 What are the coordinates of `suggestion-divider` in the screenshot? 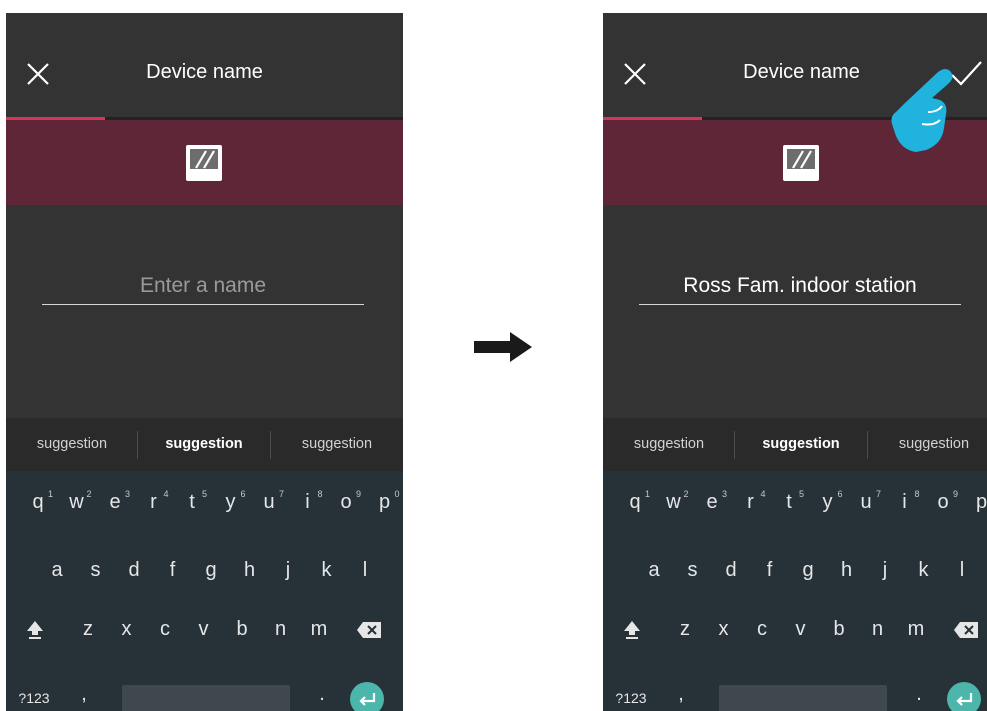 It's located at (734, 445).